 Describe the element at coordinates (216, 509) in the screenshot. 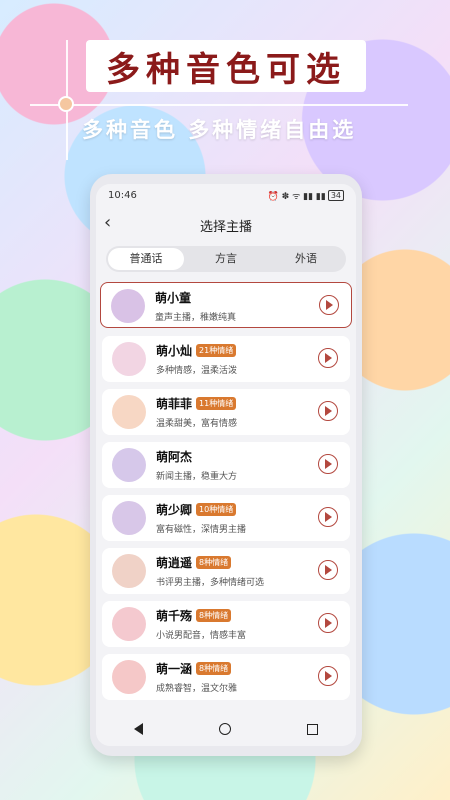

I see `emotion-badge: 10种情绪` at that location.